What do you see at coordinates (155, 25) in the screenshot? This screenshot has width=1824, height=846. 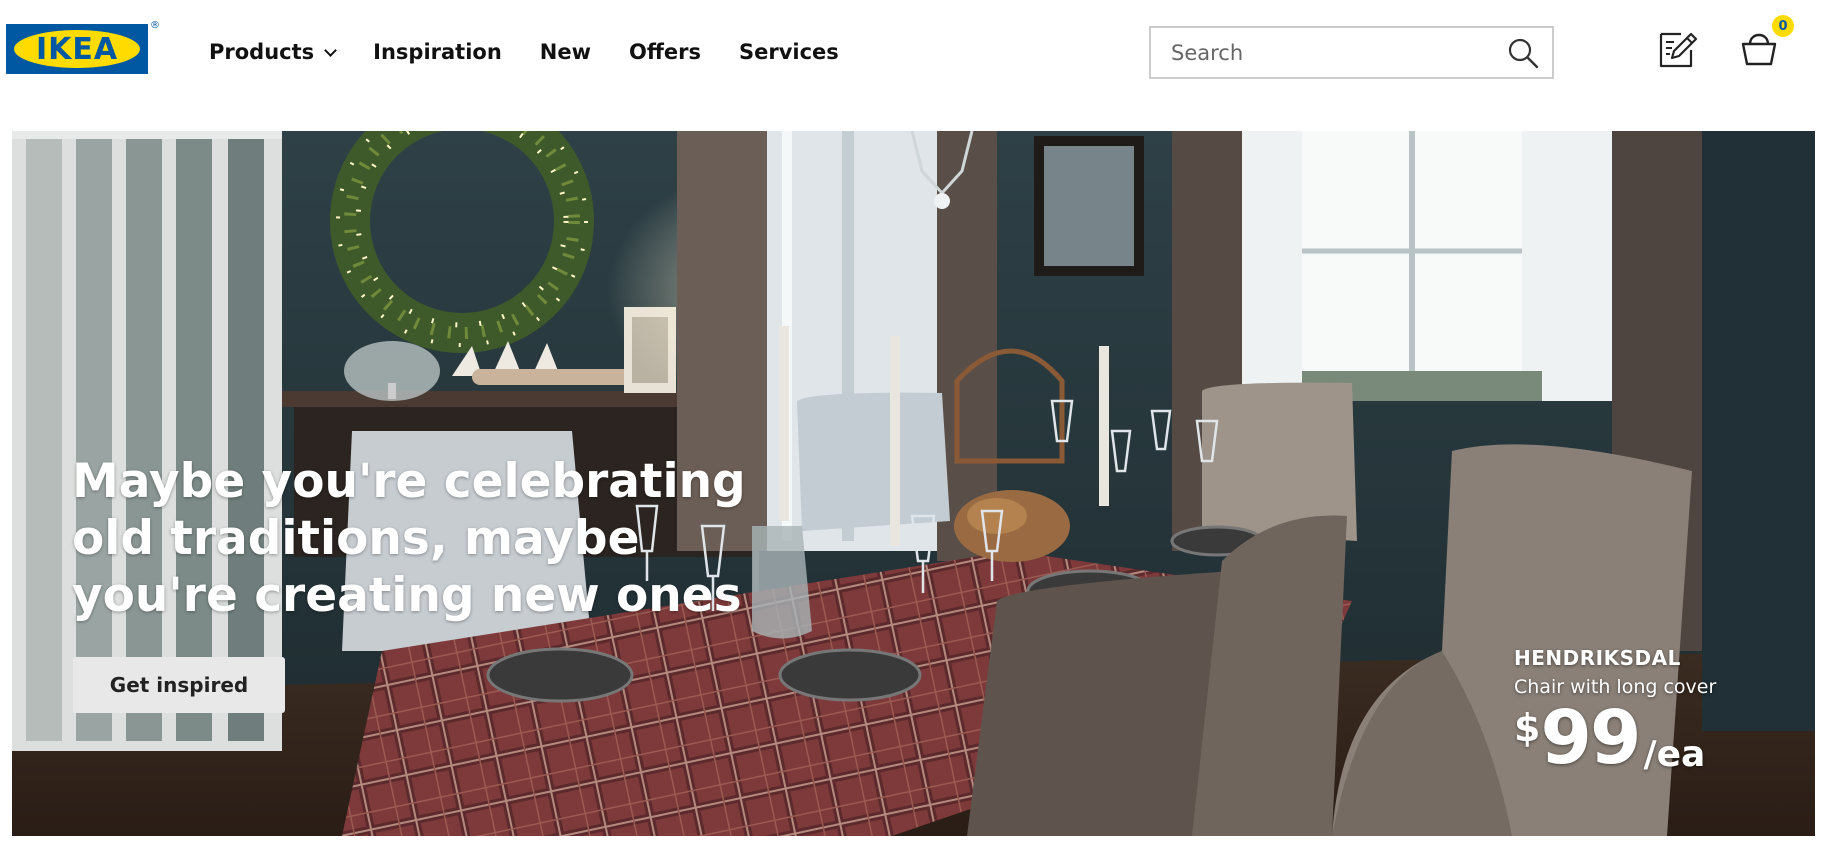 I see `registered-mark: ®` at bounding box center [155, 25].